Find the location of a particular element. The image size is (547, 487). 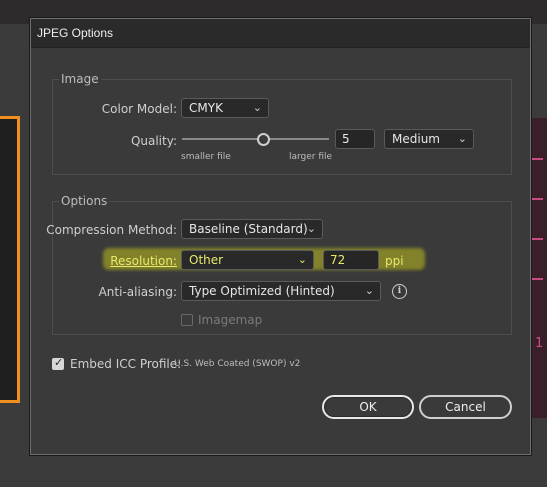

resolution-ppi-input: 72 is located at coordinates (351, 260).